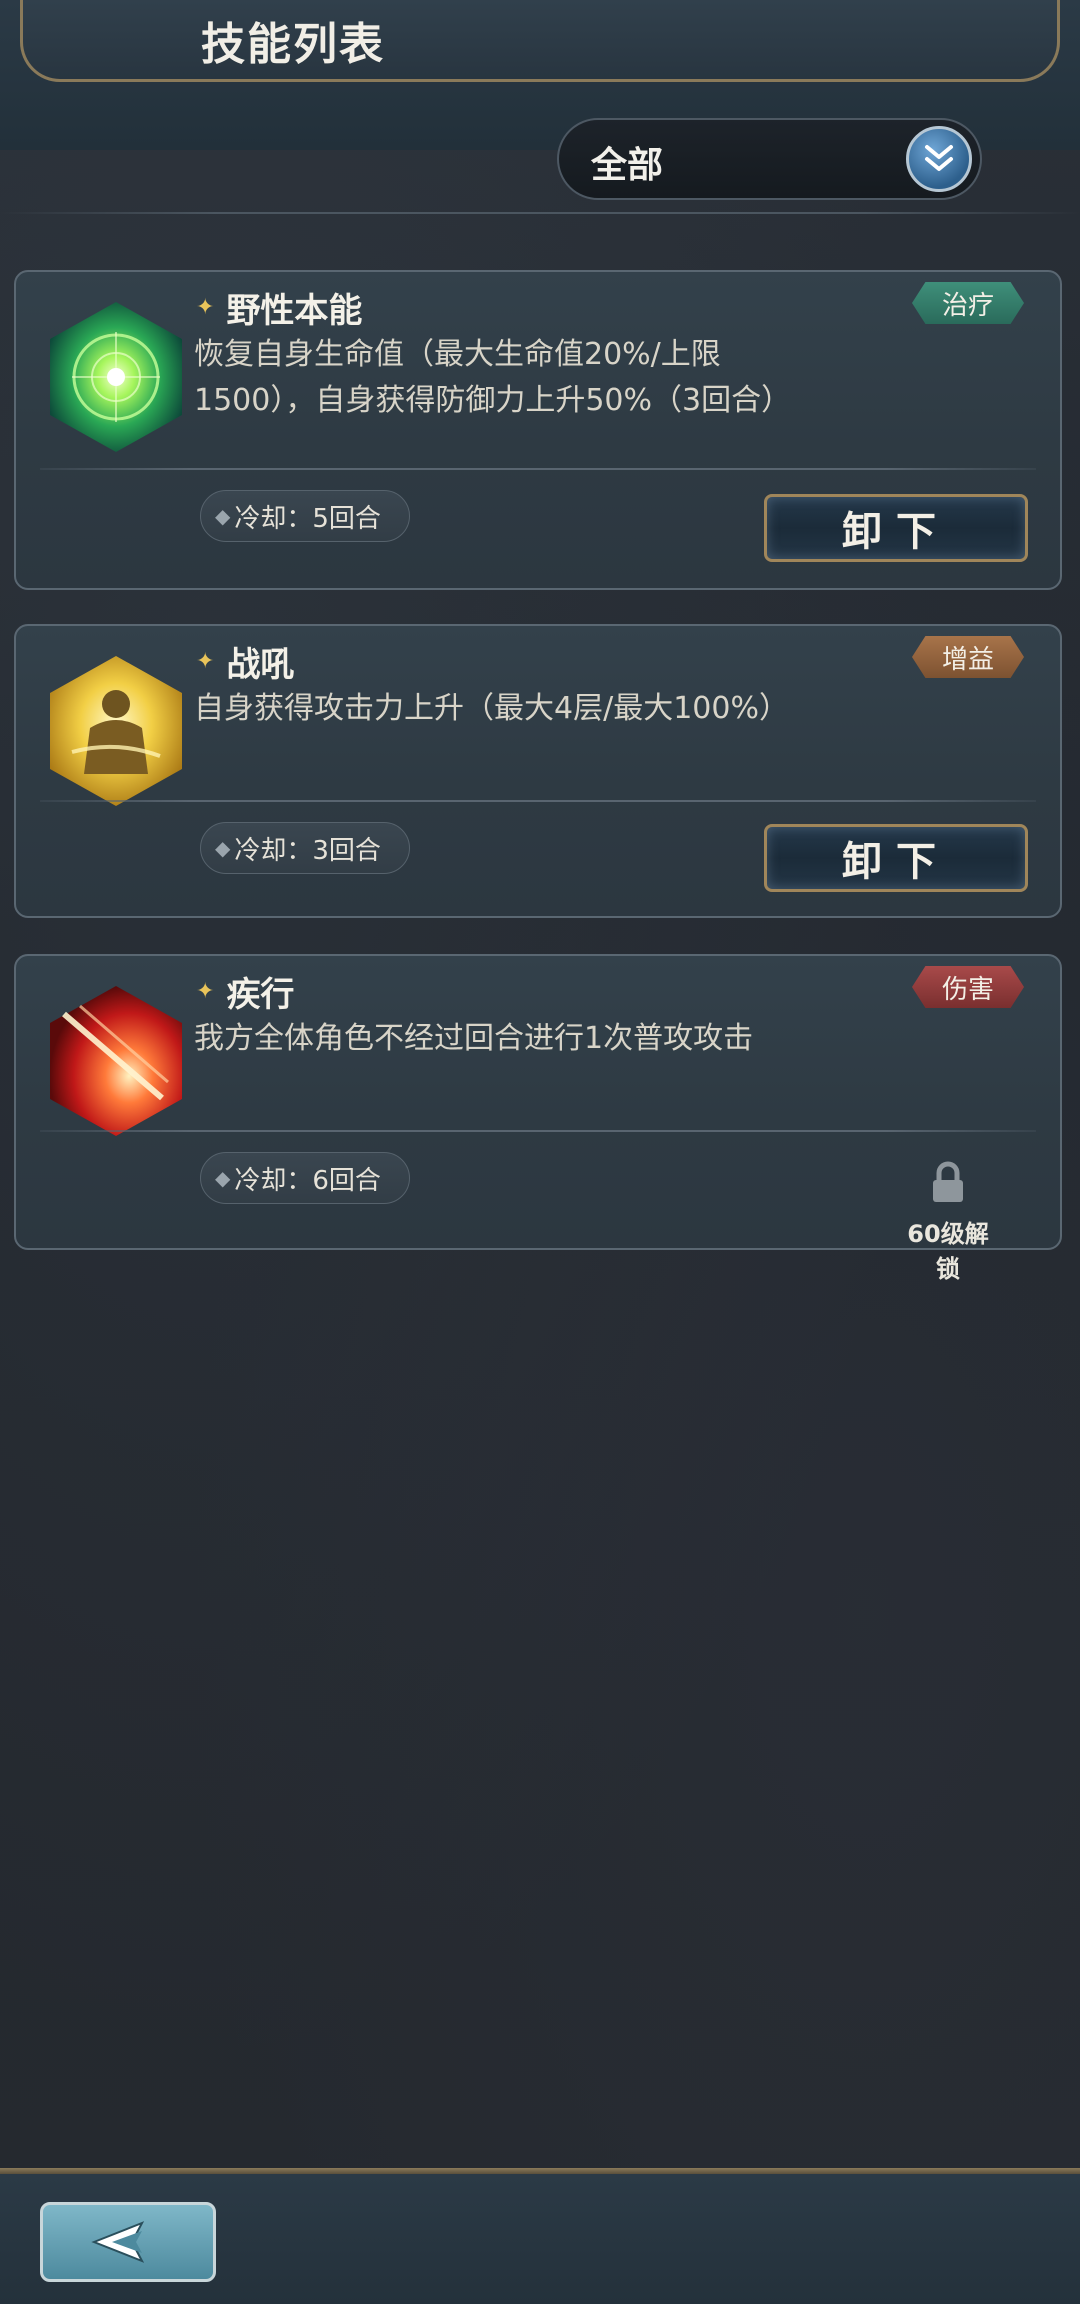 Image resolution: width=1080 pixels, height=2304 pixels. What do you see at coordinates (293, 44) in the screenshot?
I see `page-title: 技能列表` at bounding box center [293, 44].